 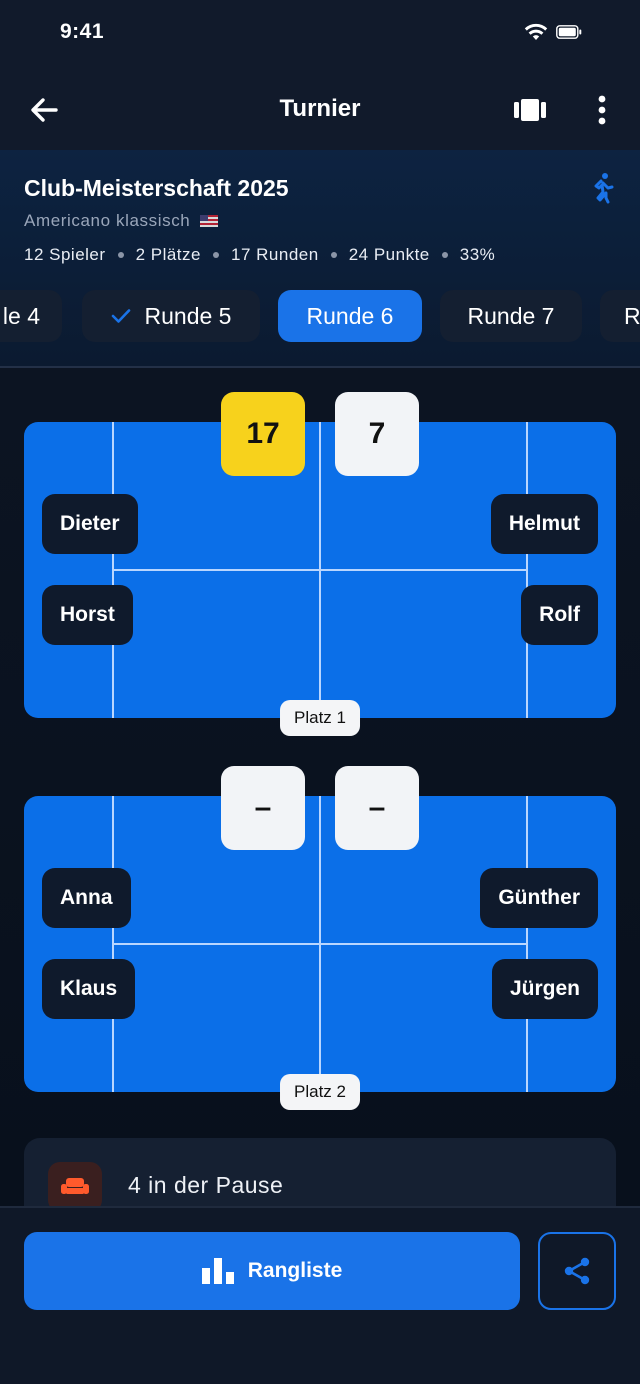 What do you see at coordinates (86, 898) in the screenshot?
I see `player-chip: Anna` at bounding box center [86, 898].